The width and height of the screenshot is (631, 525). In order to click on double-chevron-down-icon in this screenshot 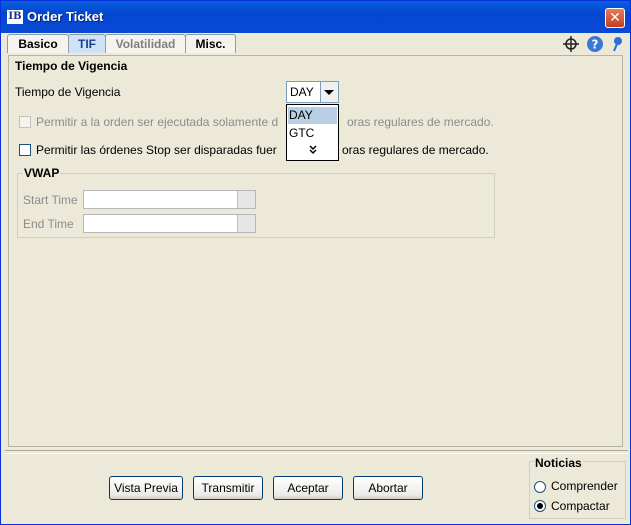, I will do `click(313, 150)`.